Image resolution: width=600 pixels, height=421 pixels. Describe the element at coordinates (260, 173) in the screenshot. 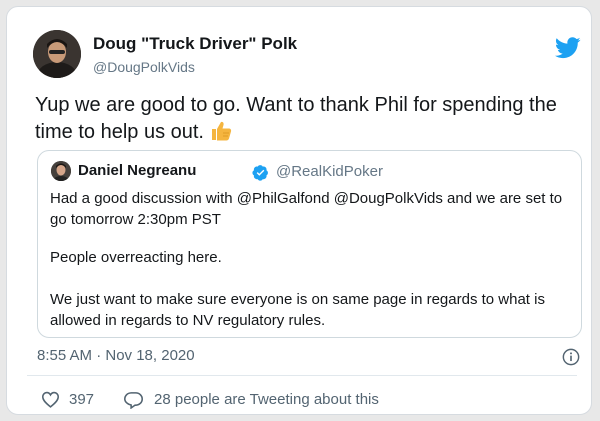

I see `verified-badge-icon` at that location.